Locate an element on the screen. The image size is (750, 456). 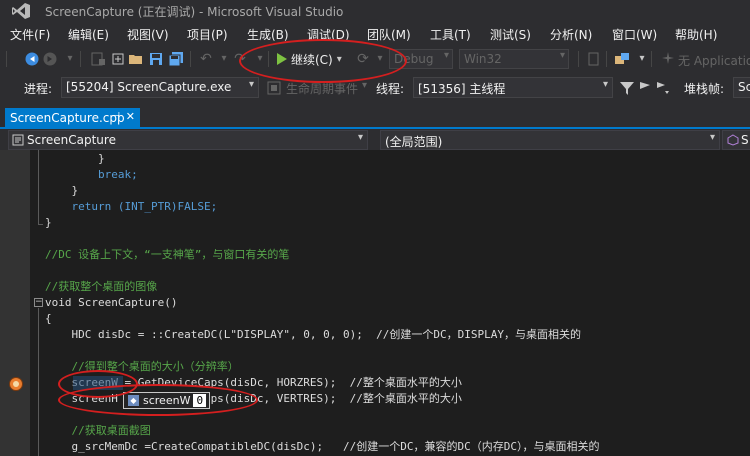
debugger-datatip: ◆ screenW 0 is located at coordinates (167, 400).